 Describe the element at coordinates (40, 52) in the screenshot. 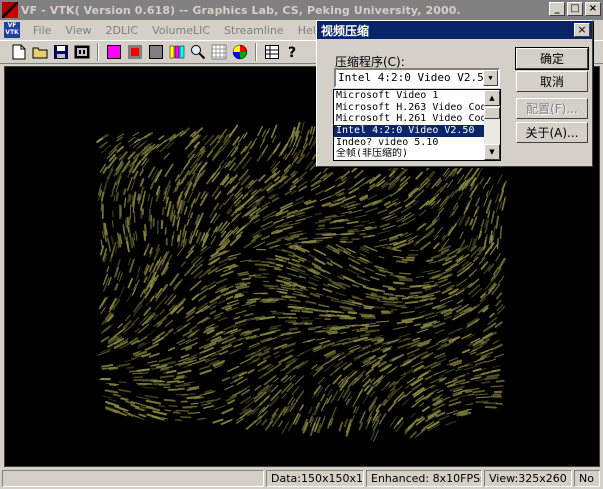

I see `open-folder-icon` at that location.